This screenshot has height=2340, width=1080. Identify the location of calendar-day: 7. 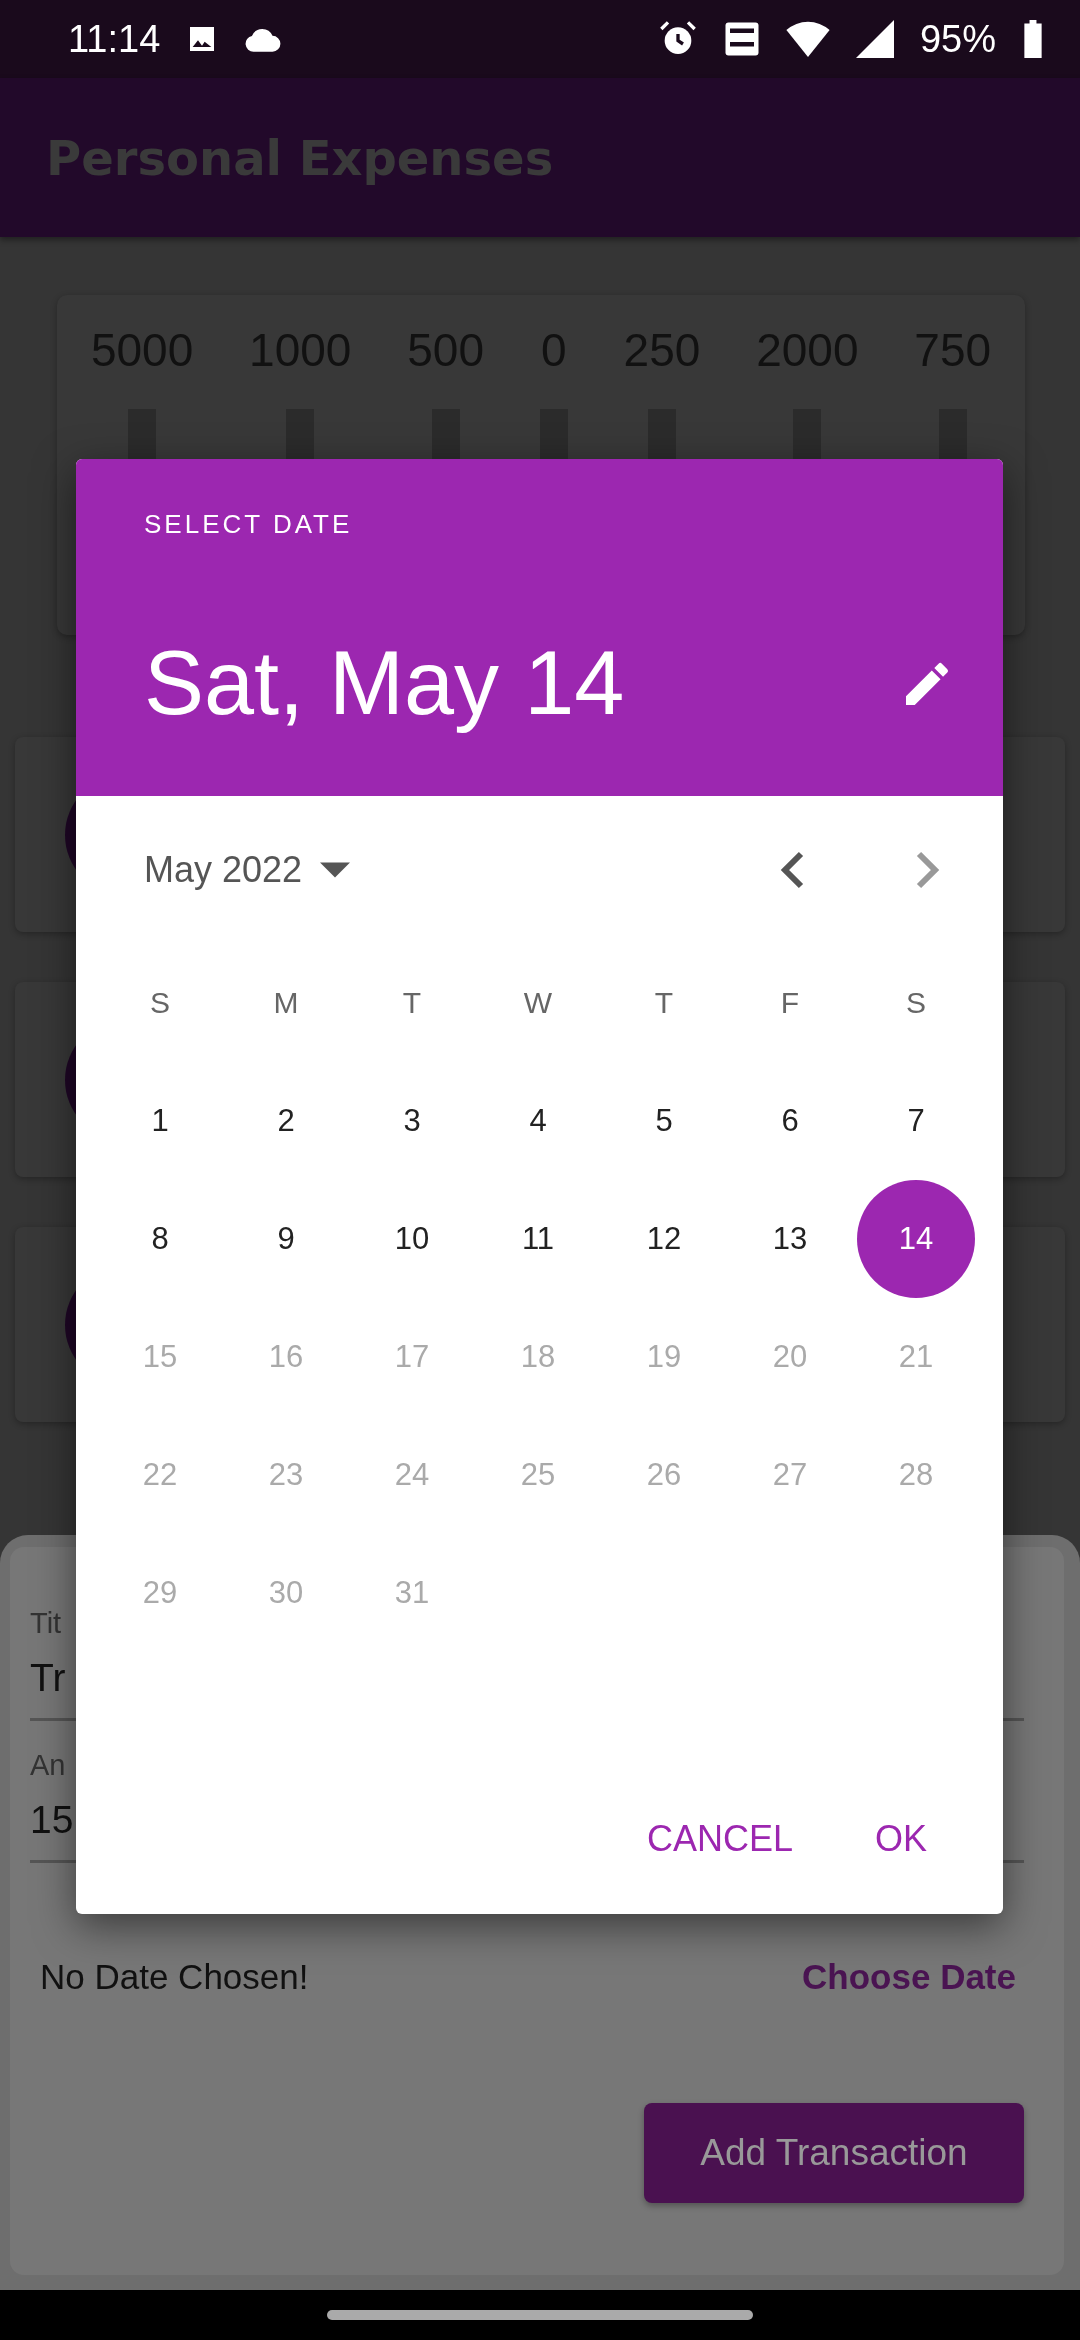
(916, 1121).